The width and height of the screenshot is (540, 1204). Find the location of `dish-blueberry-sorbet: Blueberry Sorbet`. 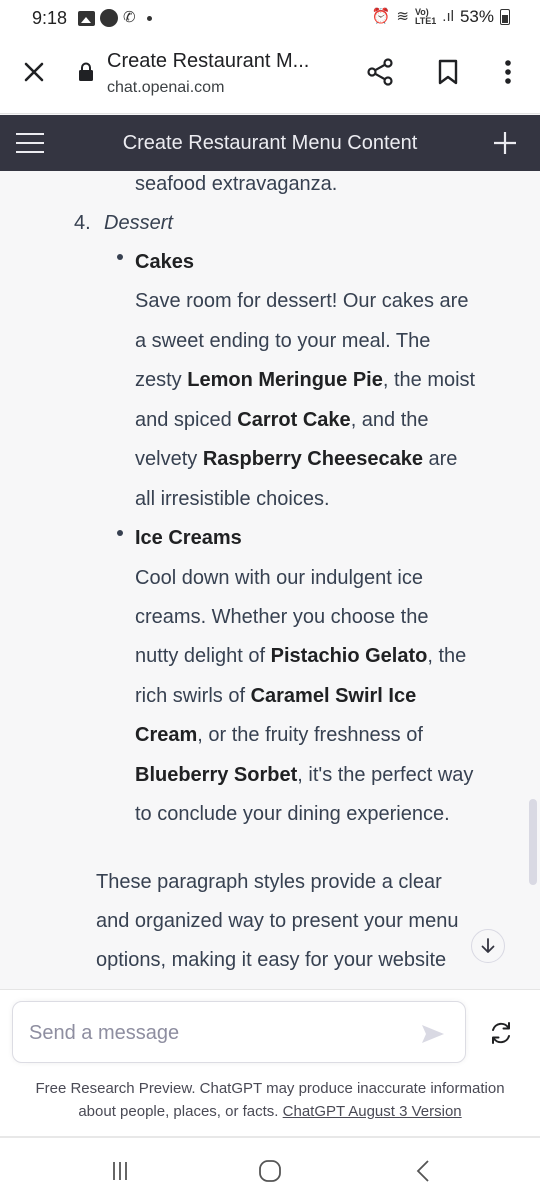

dish-blueberry-sorbet: Blueberry Sorbet is located at coordinates (216, 775).